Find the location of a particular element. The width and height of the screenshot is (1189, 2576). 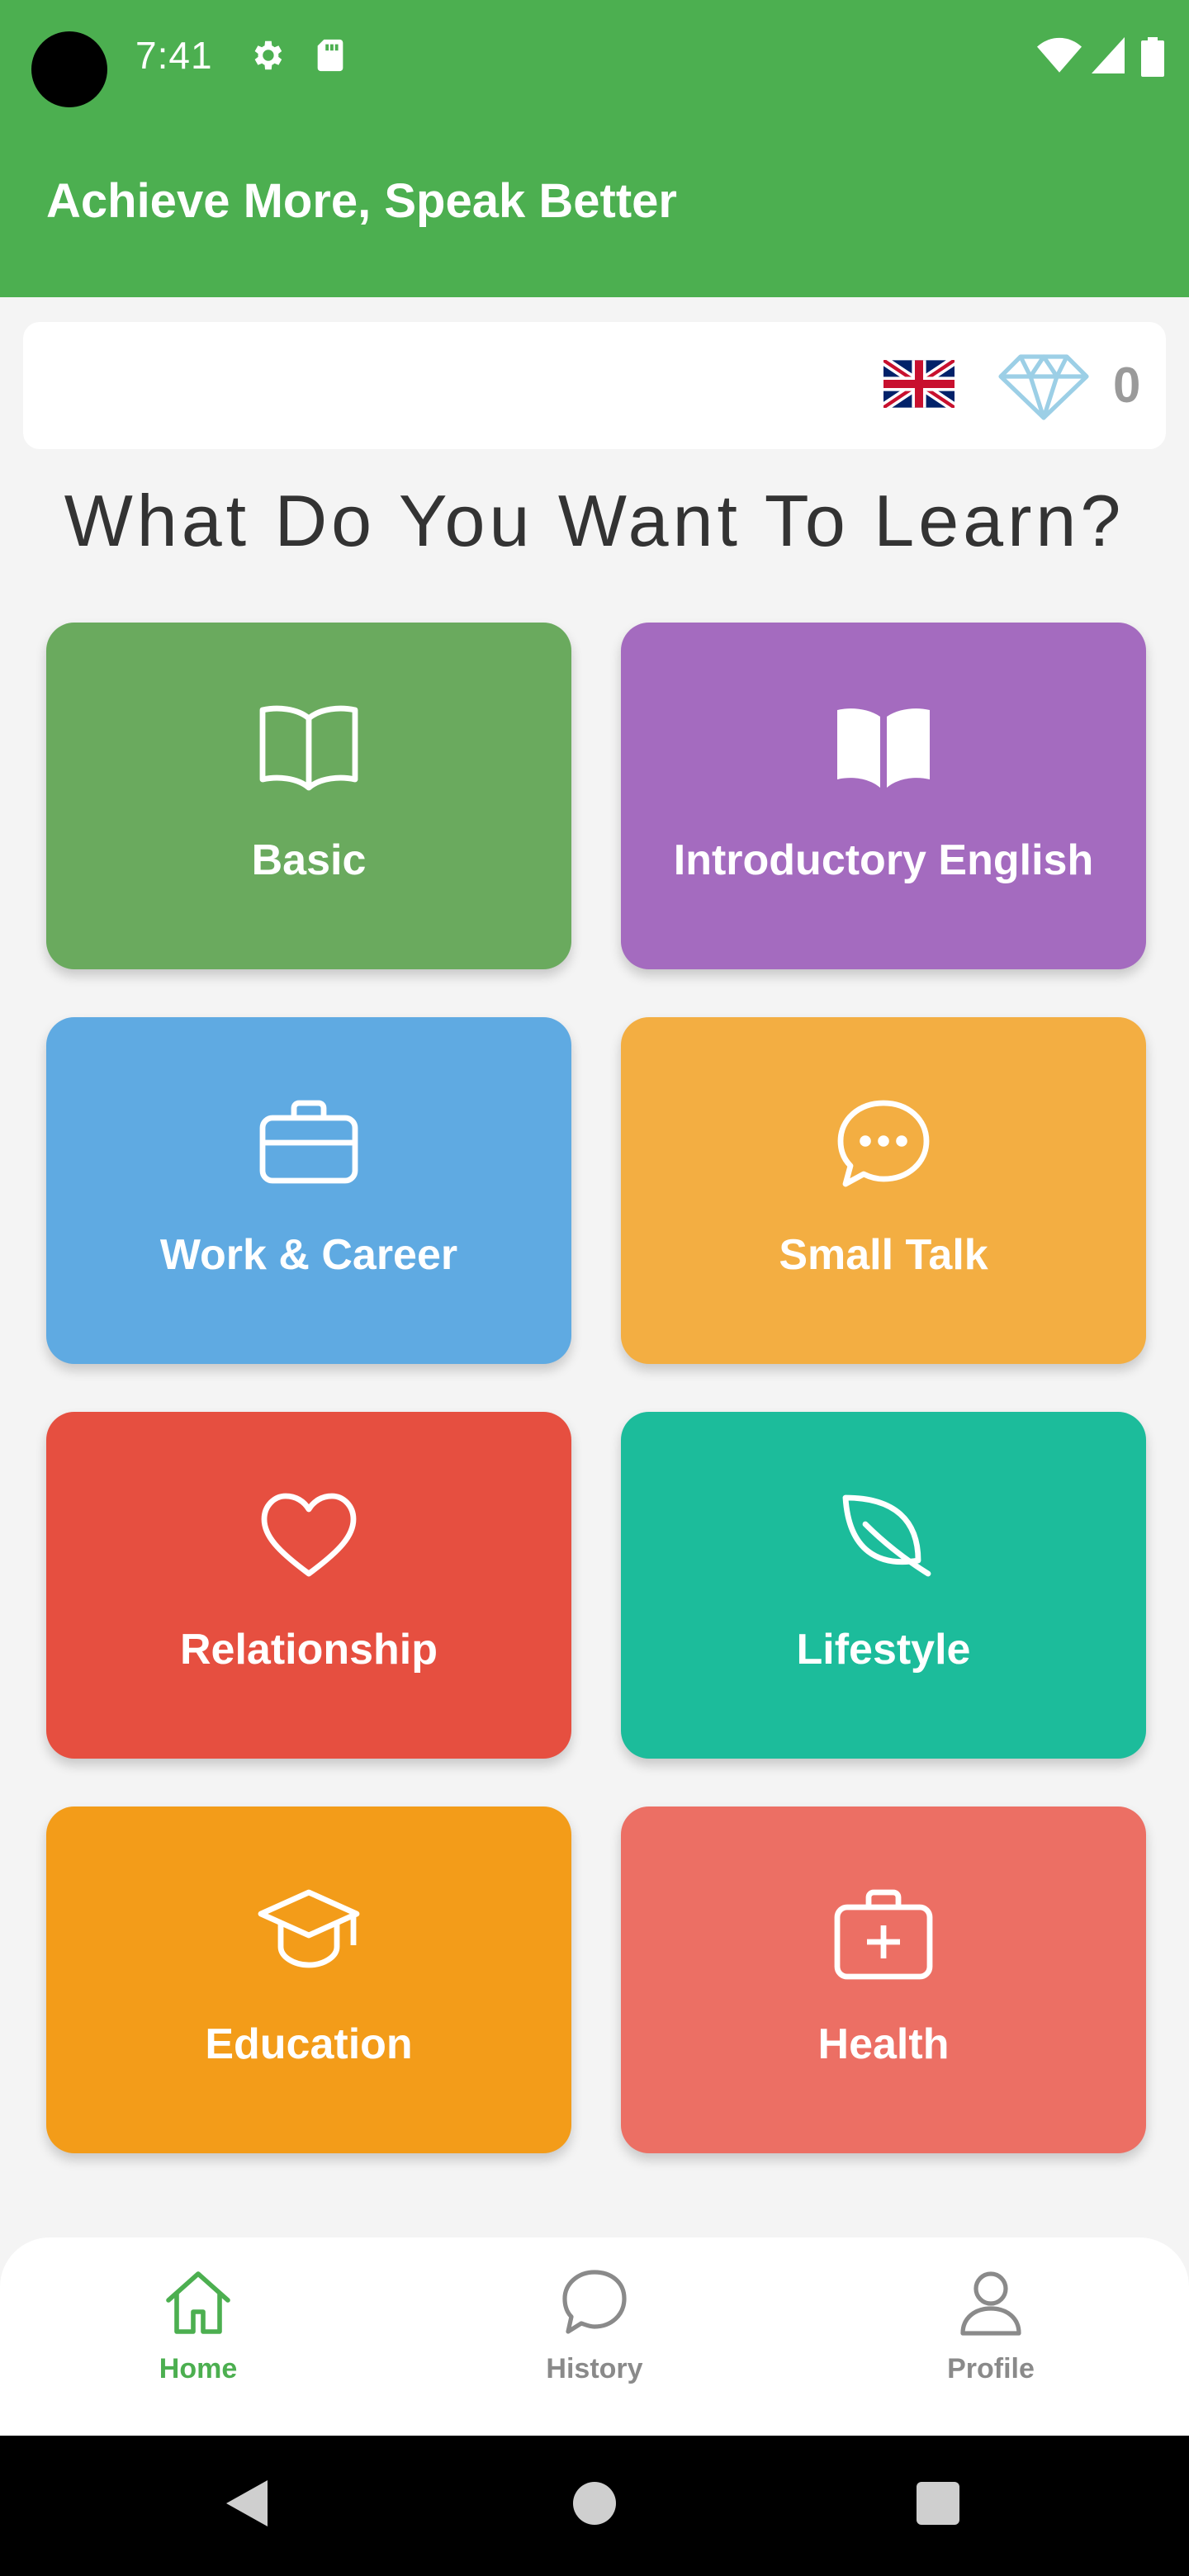

category-tile-lifestyle: Lifestyle is located at coordinates (883, 1585).